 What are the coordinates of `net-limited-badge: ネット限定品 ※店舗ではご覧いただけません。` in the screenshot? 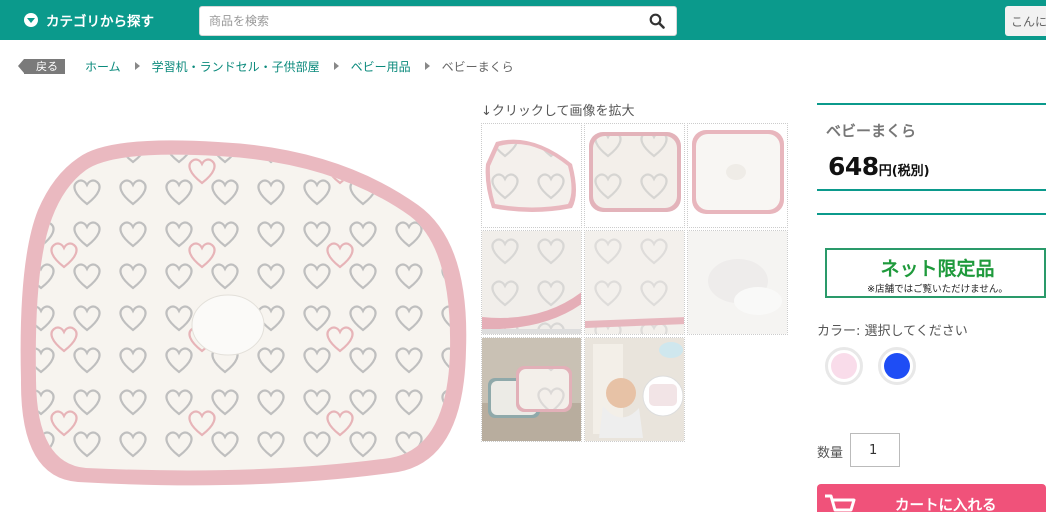 It's located at (935, 273).